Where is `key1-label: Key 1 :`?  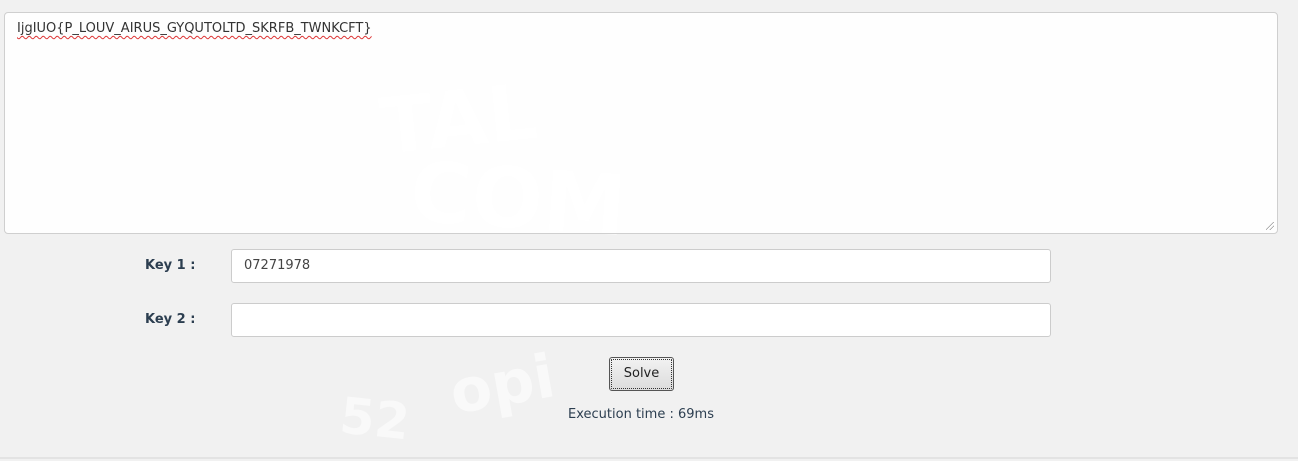
key1-label: Key 1 : is located at coordinates (170, 265).